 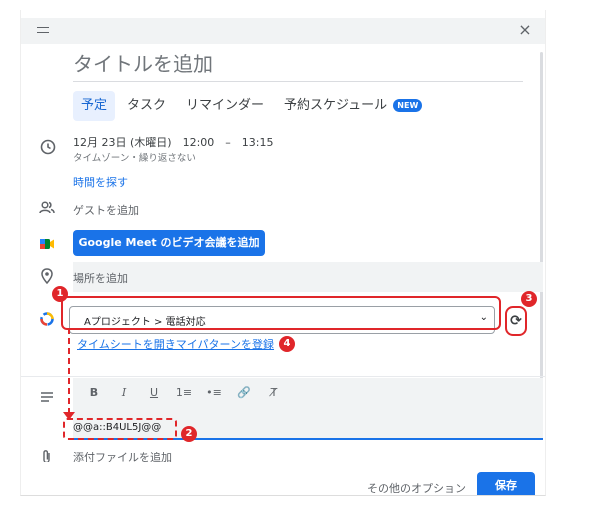 What do you see at coordinates (47, 244) in the screenshot?
I see `google-meet-icon` at bounding box center [47, 244].